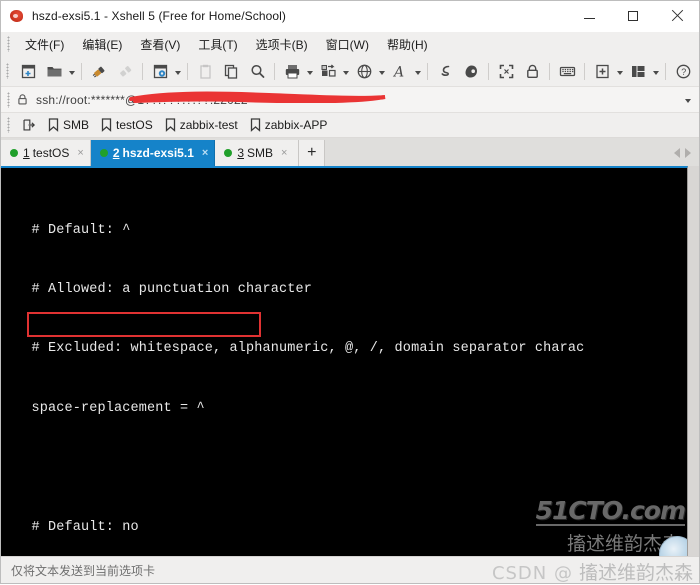 This screenshot has width=700, height=585. I want to click on font-icon: A, so click(400, 71).